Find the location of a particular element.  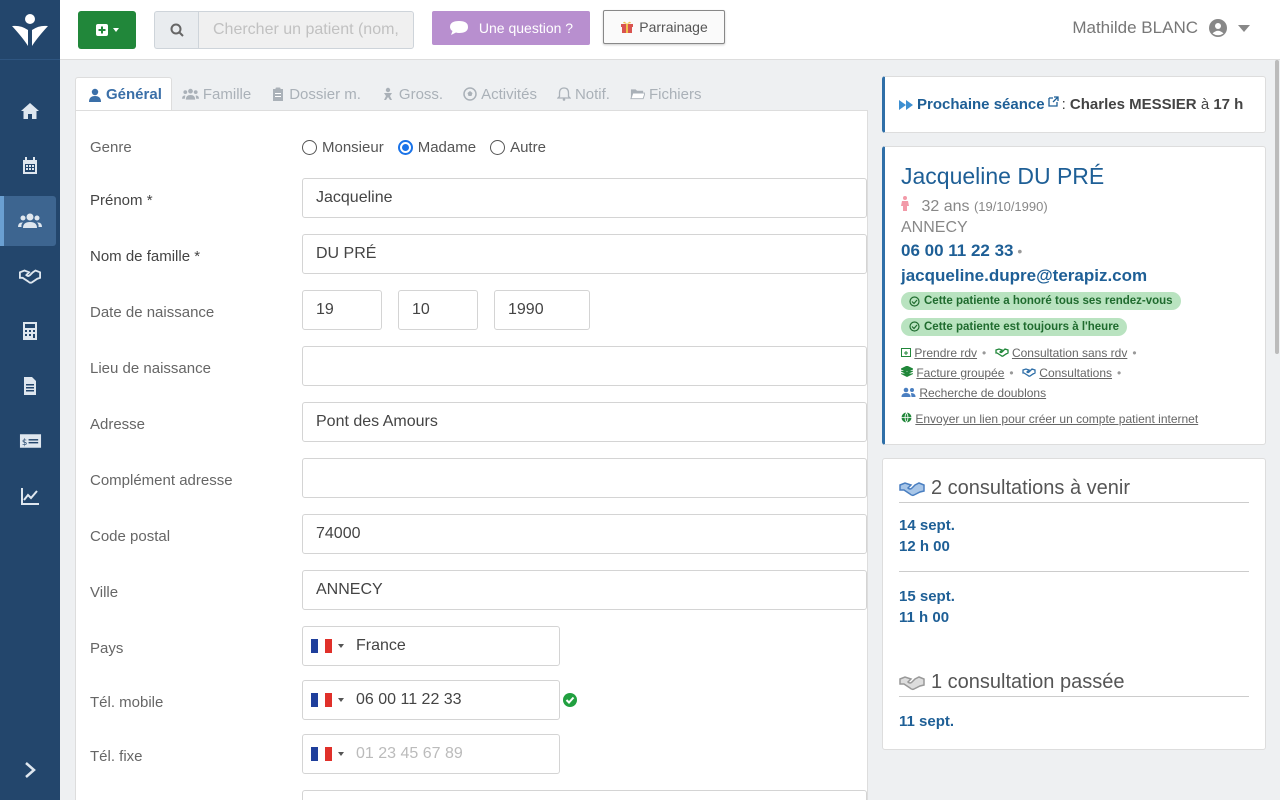

comment-icon is located at coordinates (458, 27).